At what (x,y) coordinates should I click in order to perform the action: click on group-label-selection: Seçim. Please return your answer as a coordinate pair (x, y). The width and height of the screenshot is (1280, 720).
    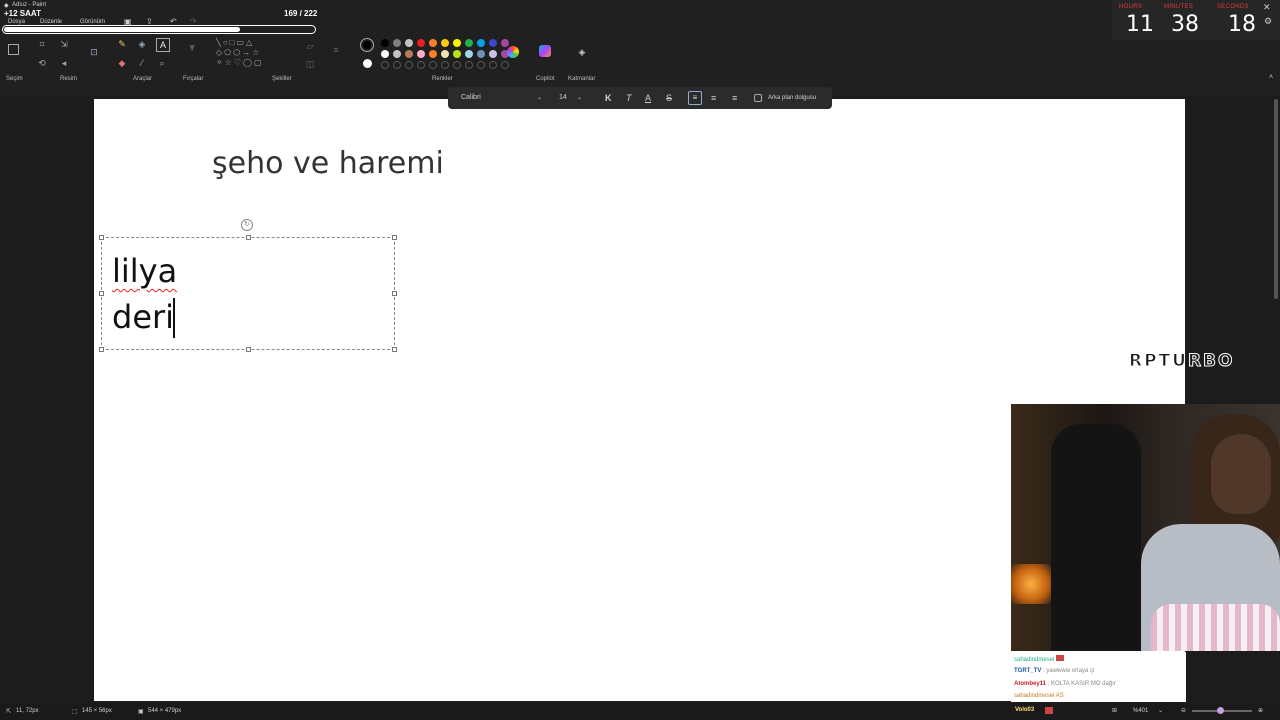
    Looking at the image, I should click on (14, 79).